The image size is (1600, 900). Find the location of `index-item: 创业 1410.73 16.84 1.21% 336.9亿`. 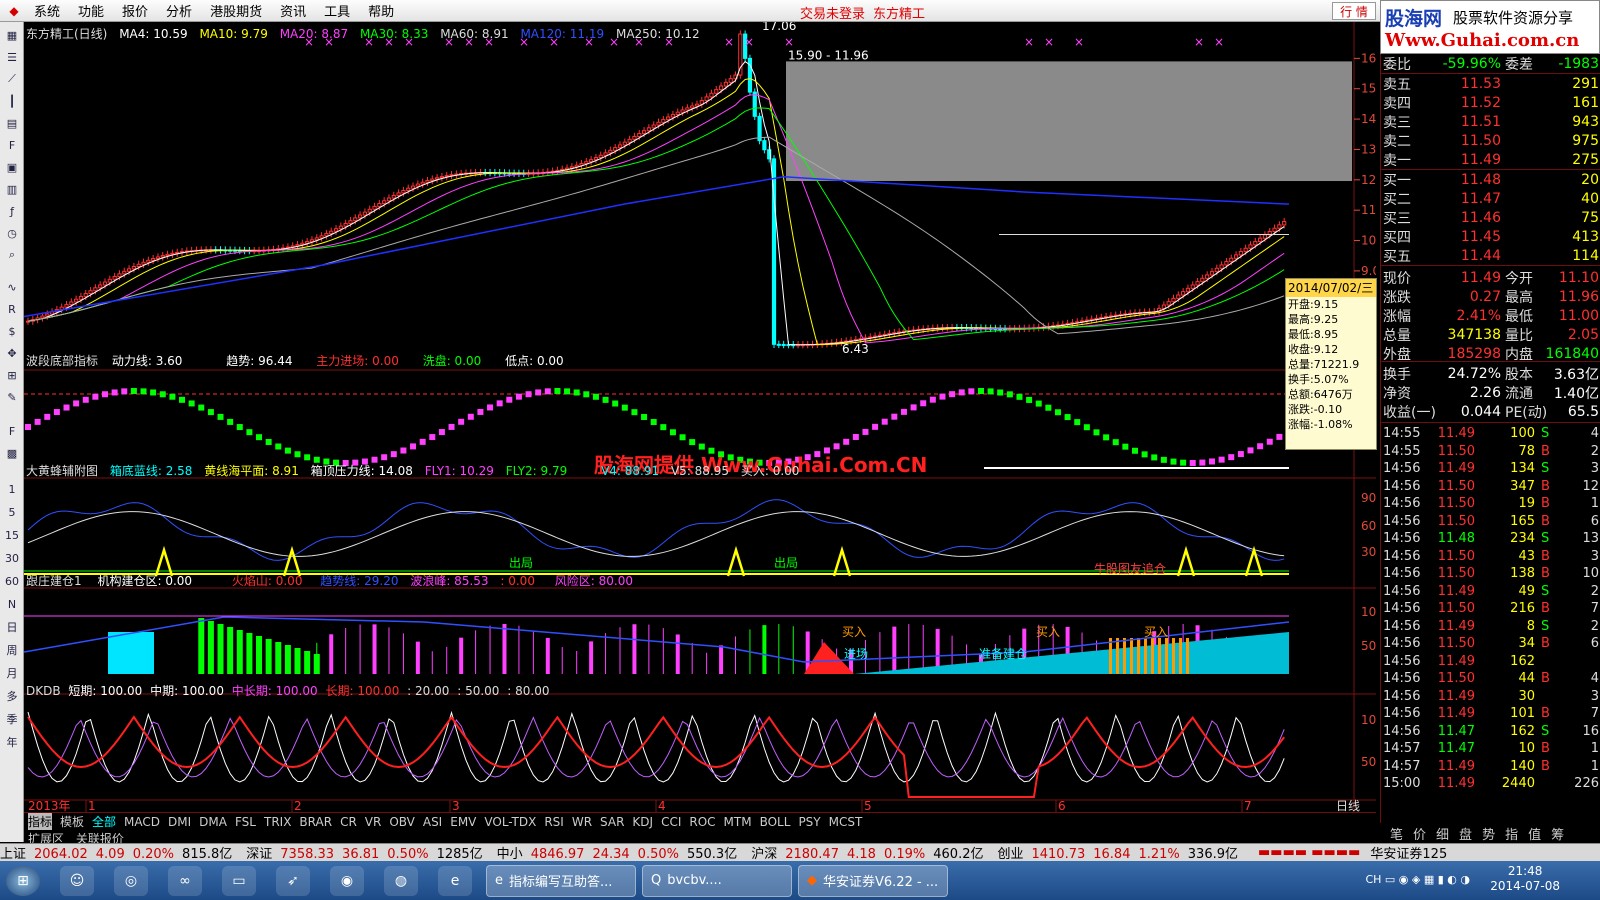

index-item: 创业 1410.73 16.84 1.21% 336.9亿 is located at coordinates (1121, 852).